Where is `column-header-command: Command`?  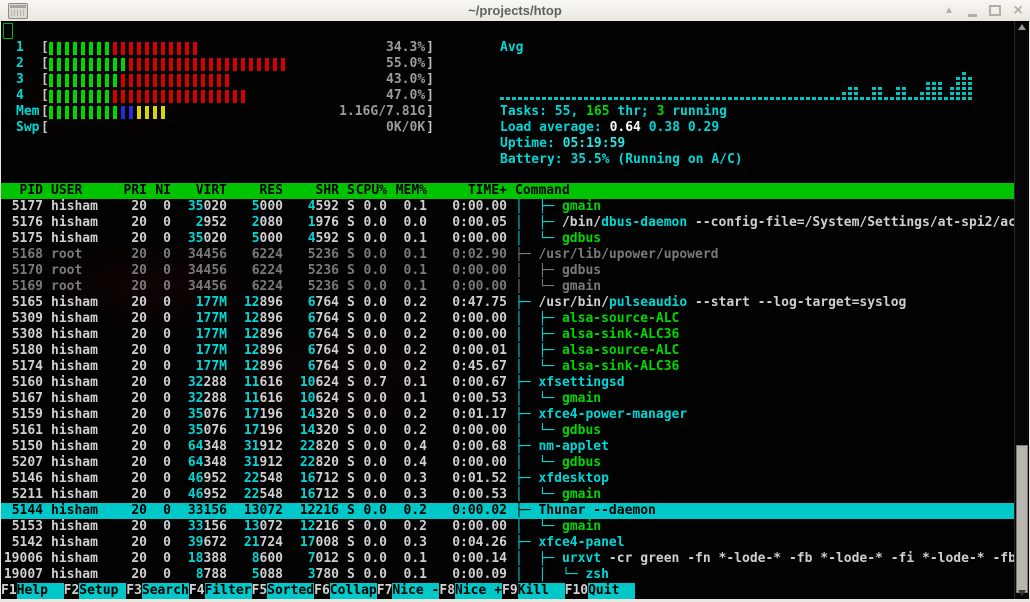
column-header-command: Command is located at coordinates (765, 191).